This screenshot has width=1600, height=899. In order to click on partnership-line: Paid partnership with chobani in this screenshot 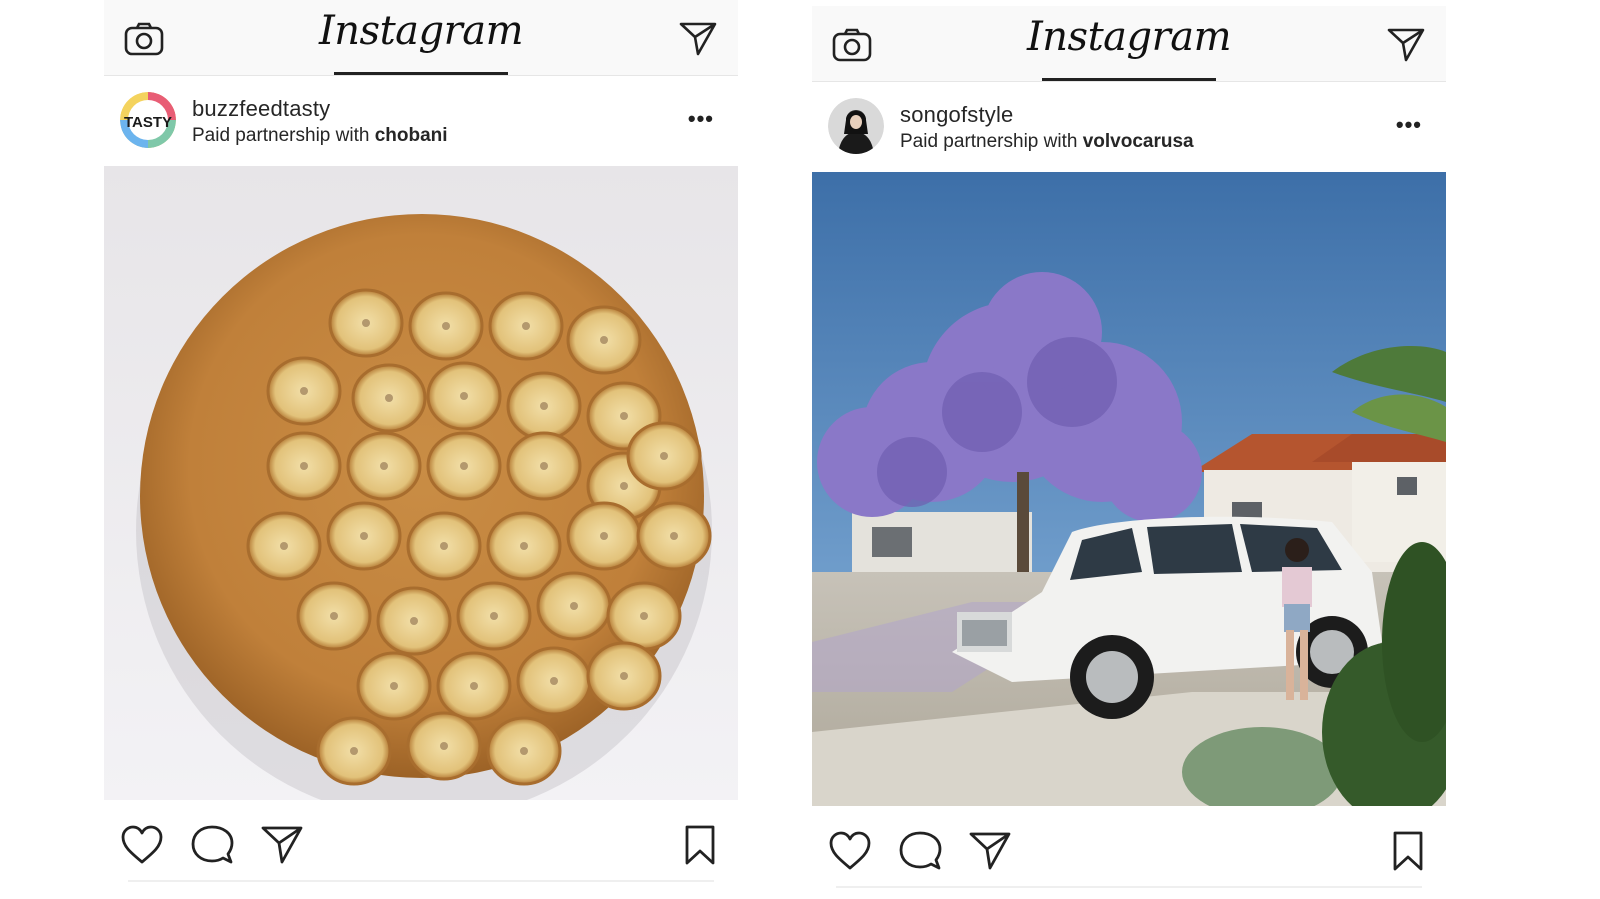, I will do `click(320, 136)`.